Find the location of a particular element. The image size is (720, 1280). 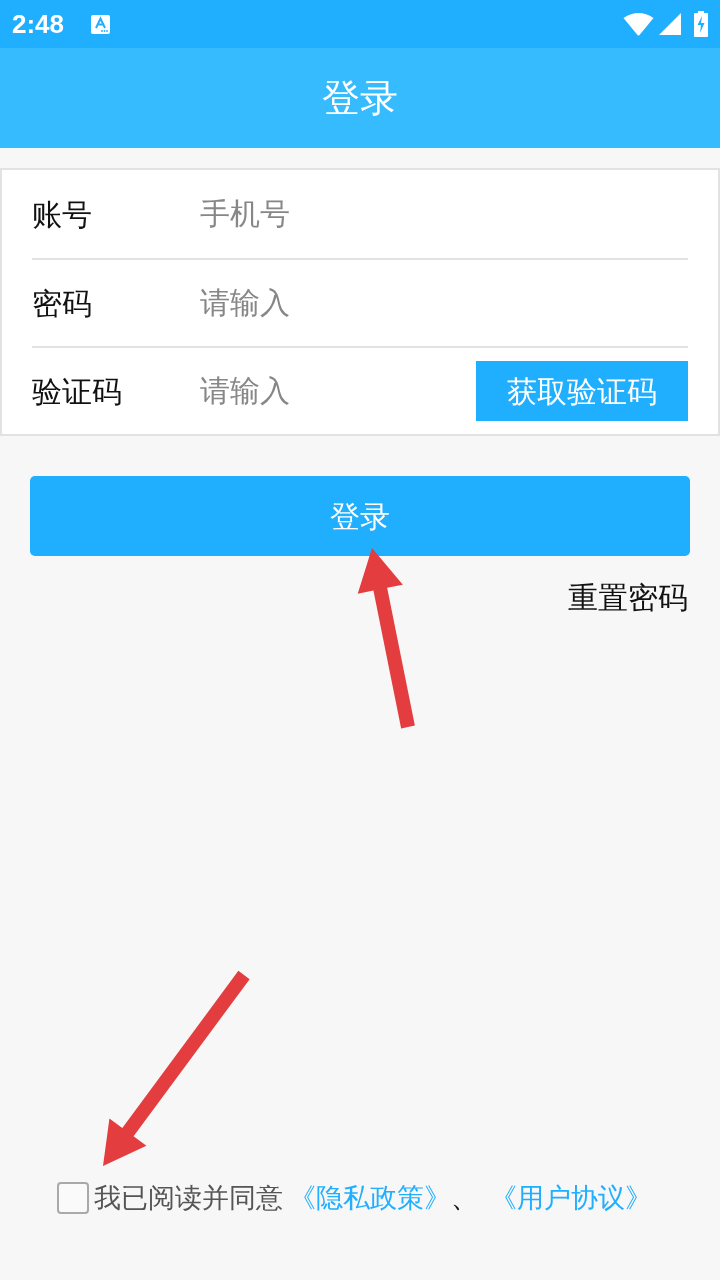

get-code-button: 获取验证码 is located at coordinates (582, 391).